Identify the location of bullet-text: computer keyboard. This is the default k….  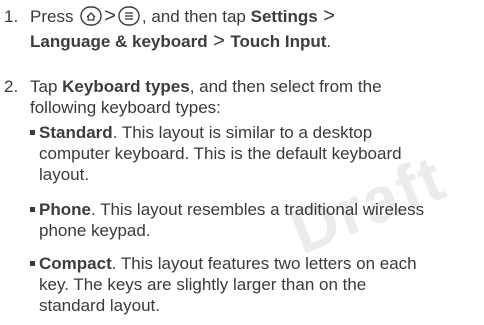
(220, 153).